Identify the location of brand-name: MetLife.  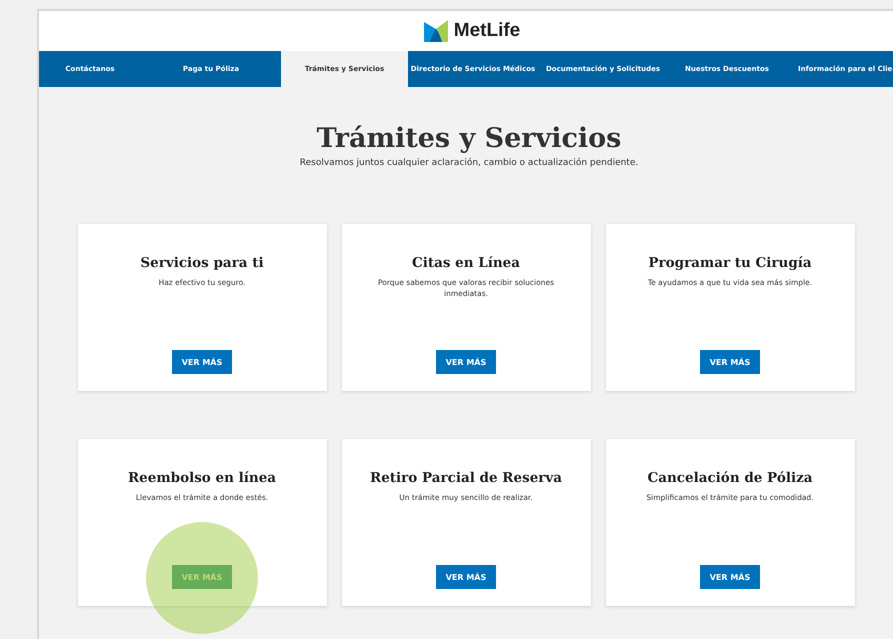
(487, 31).